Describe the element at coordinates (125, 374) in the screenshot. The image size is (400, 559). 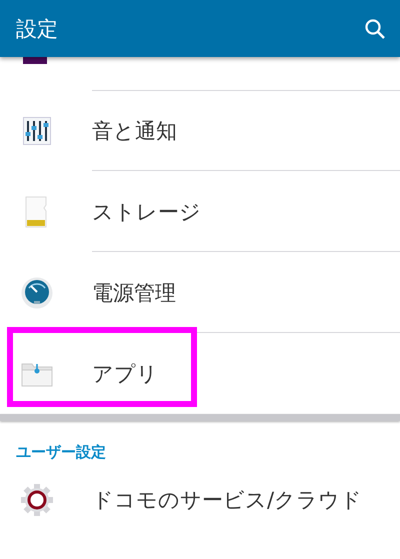
I see `settings-item: アプリ` at that location.